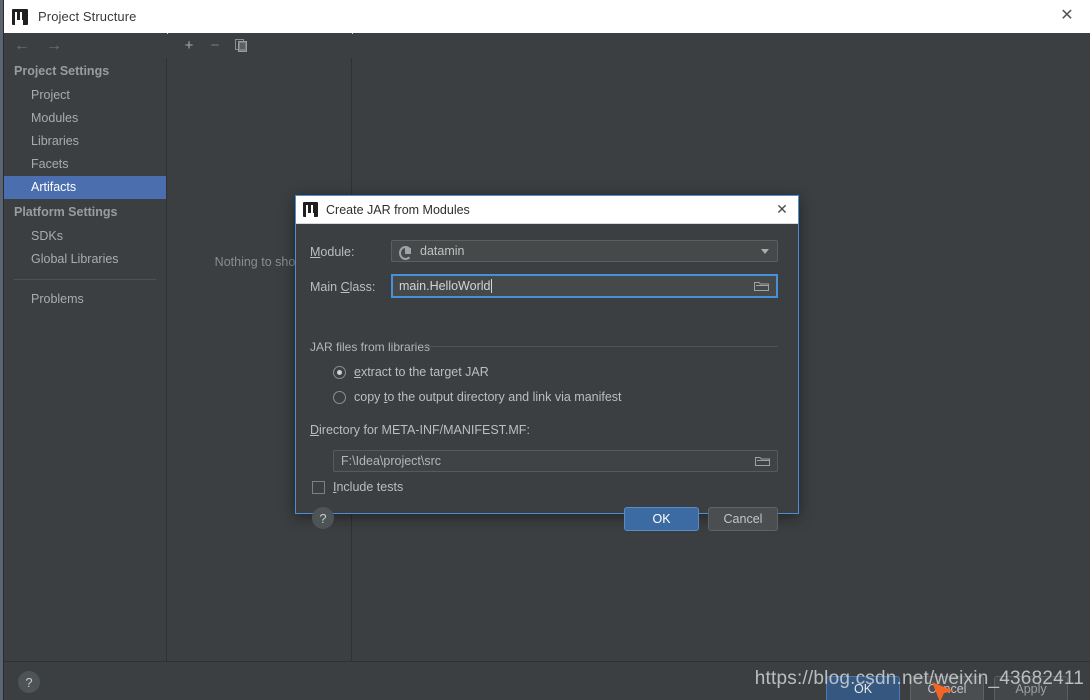  I want to click on include-tests-checkbox-row: Include tests, so click(357, 487).